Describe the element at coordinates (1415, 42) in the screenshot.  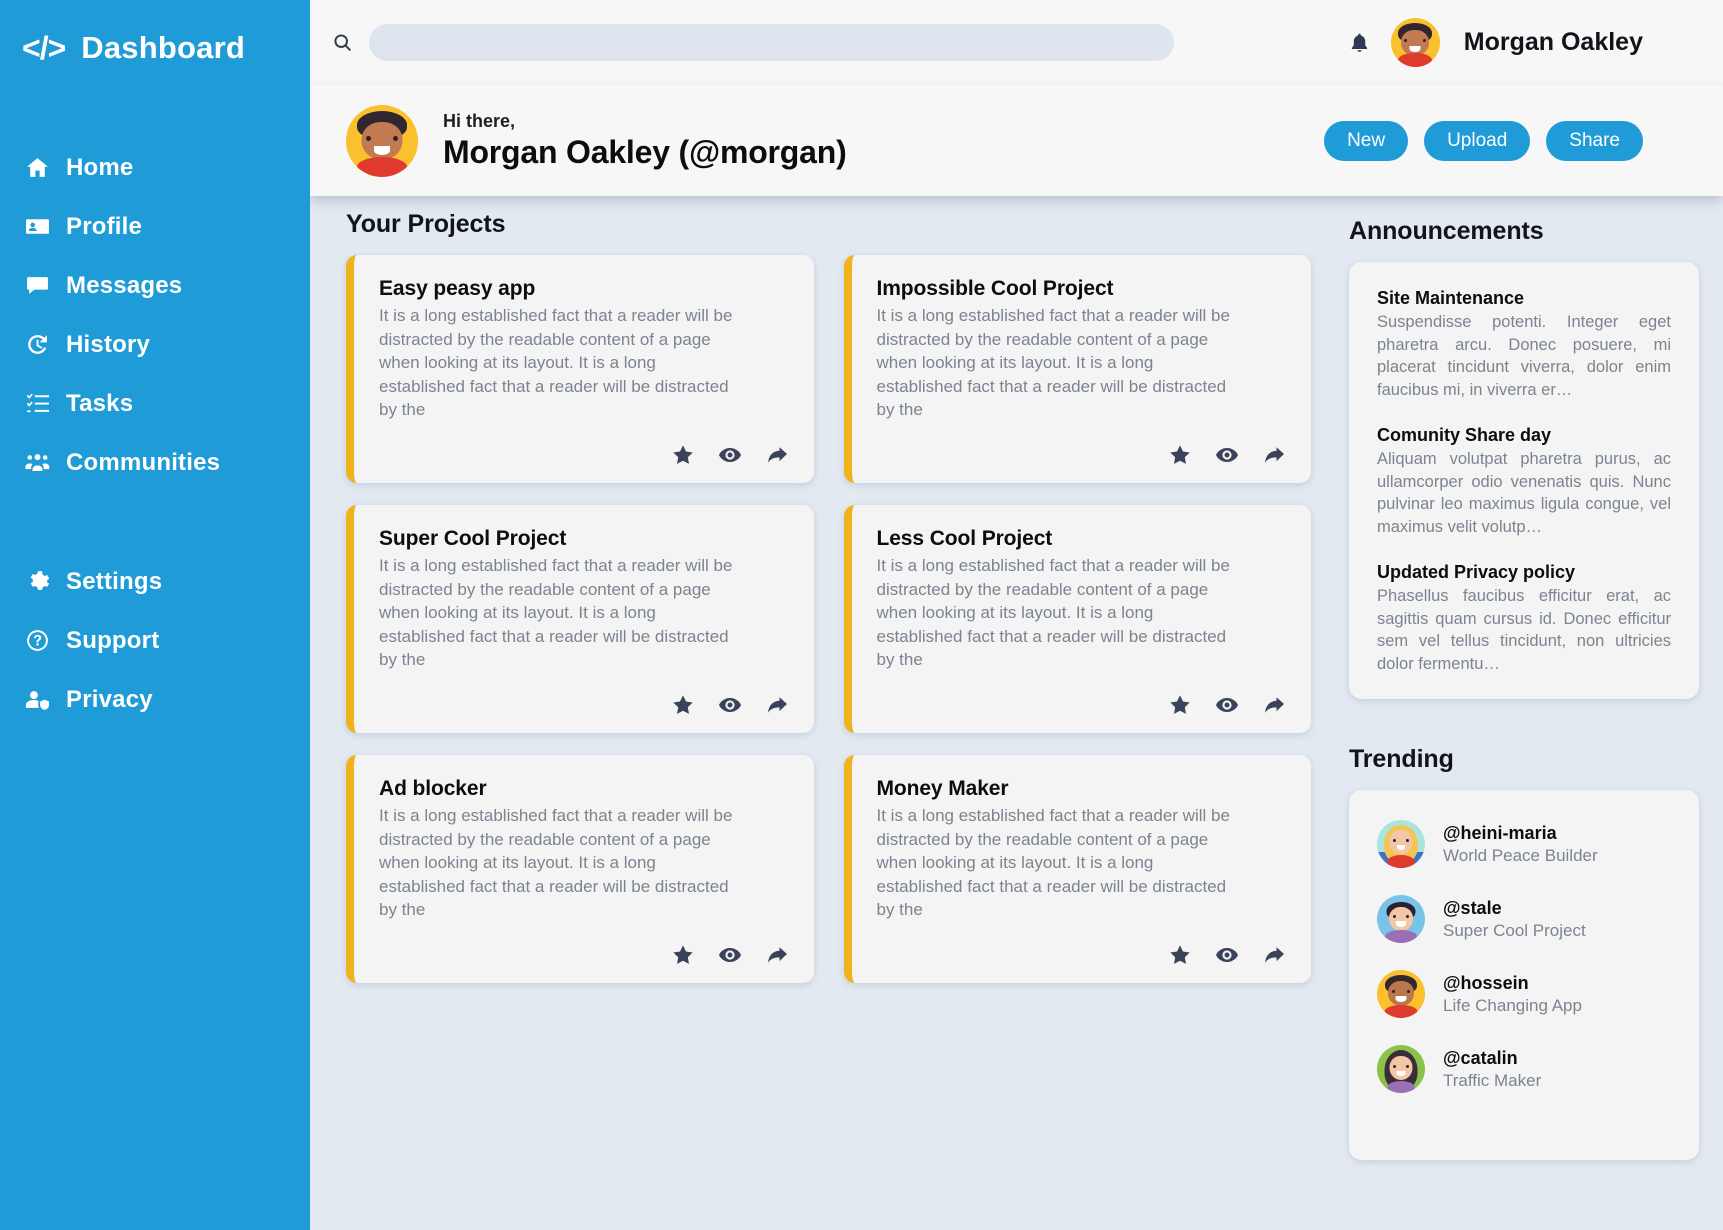
I see `avatar` at that location.